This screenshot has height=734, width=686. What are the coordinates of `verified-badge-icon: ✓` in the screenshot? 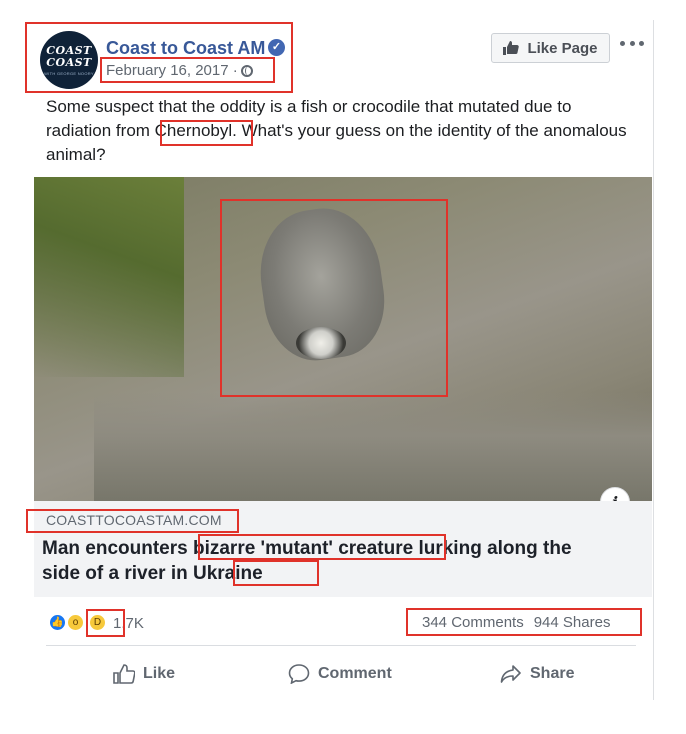 It's located at (276, 47).